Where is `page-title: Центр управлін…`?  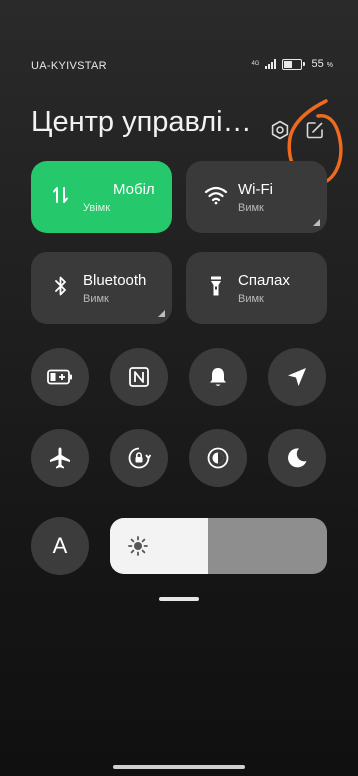 page-title: Центр управлін… is located at coordinates (149, 122).